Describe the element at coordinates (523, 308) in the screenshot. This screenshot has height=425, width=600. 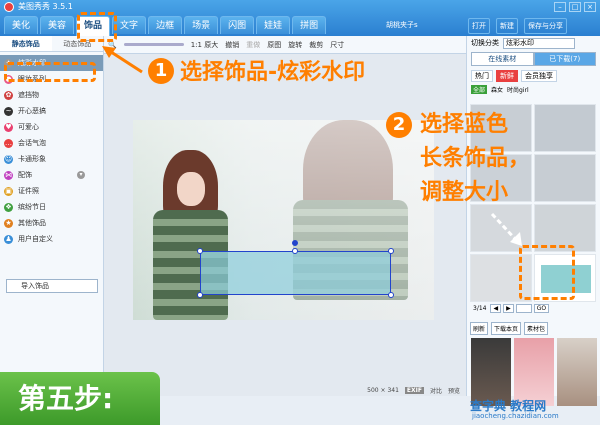
I see `page-input` at that location.